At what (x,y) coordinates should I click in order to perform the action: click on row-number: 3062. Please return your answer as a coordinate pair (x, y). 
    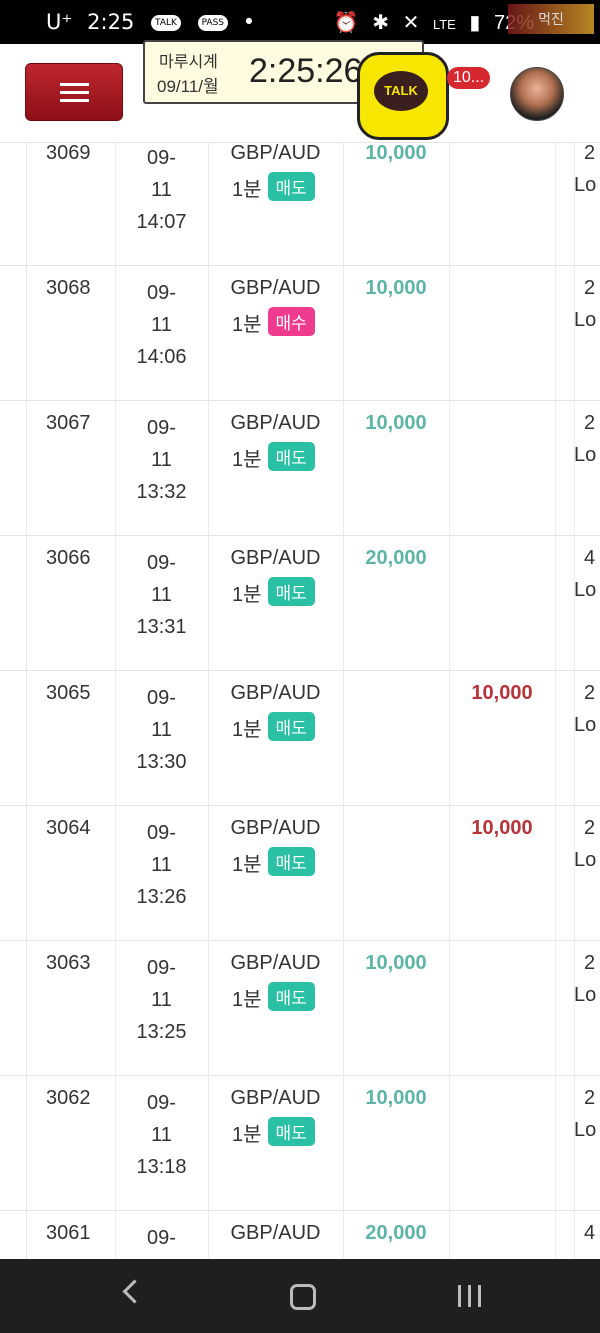
    Looking at the image, I should click on (68, 1098).